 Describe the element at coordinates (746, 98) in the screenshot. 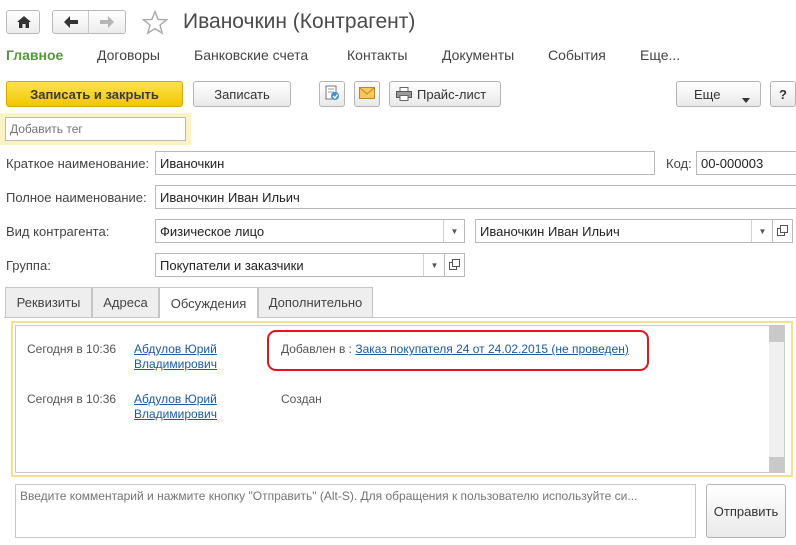

I see `caret-down-icon` at that location.